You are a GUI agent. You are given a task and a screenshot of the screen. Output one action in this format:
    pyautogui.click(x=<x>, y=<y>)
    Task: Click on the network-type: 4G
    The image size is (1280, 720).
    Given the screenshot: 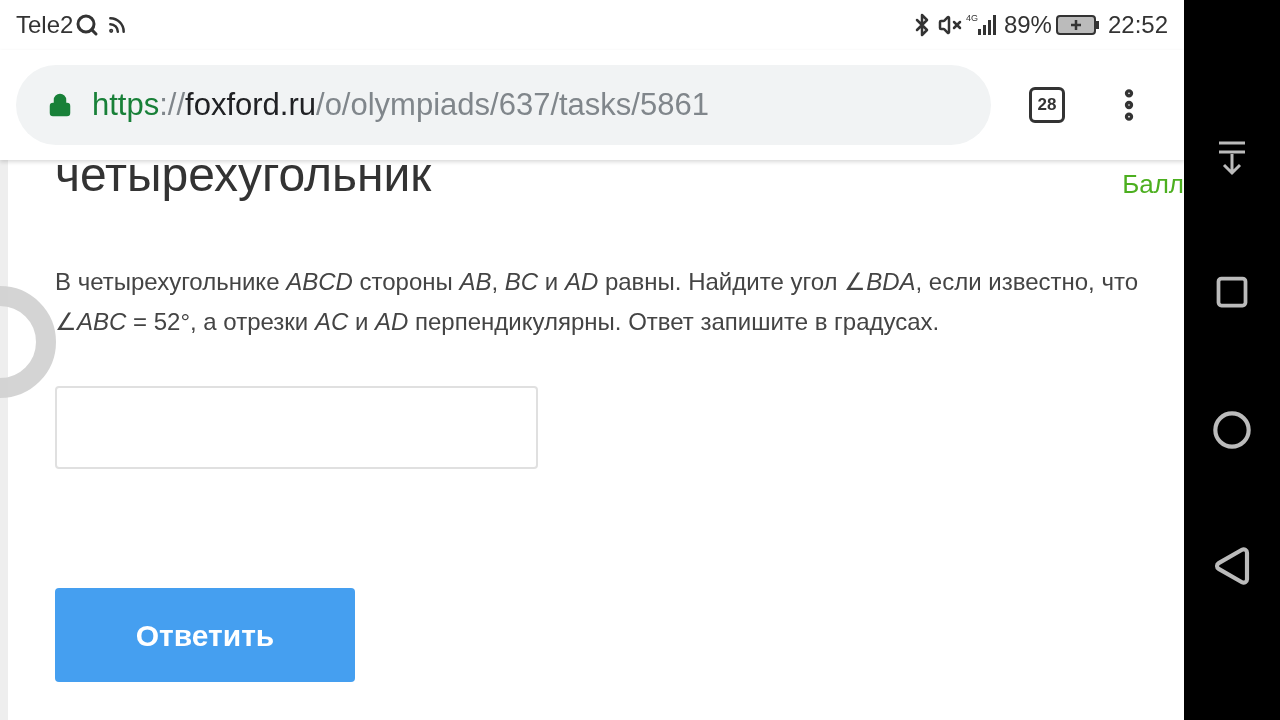 What is the action you would take?
    pyautogui.click(x=971, y=18)
    